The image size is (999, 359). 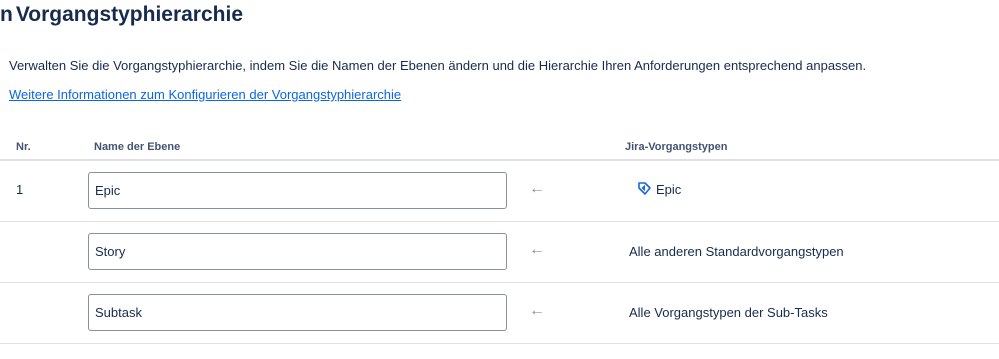 What do you see at coordinates (20, 189) in the screenshot?
I see `row-number: 1` at bounding box center [20, 189].